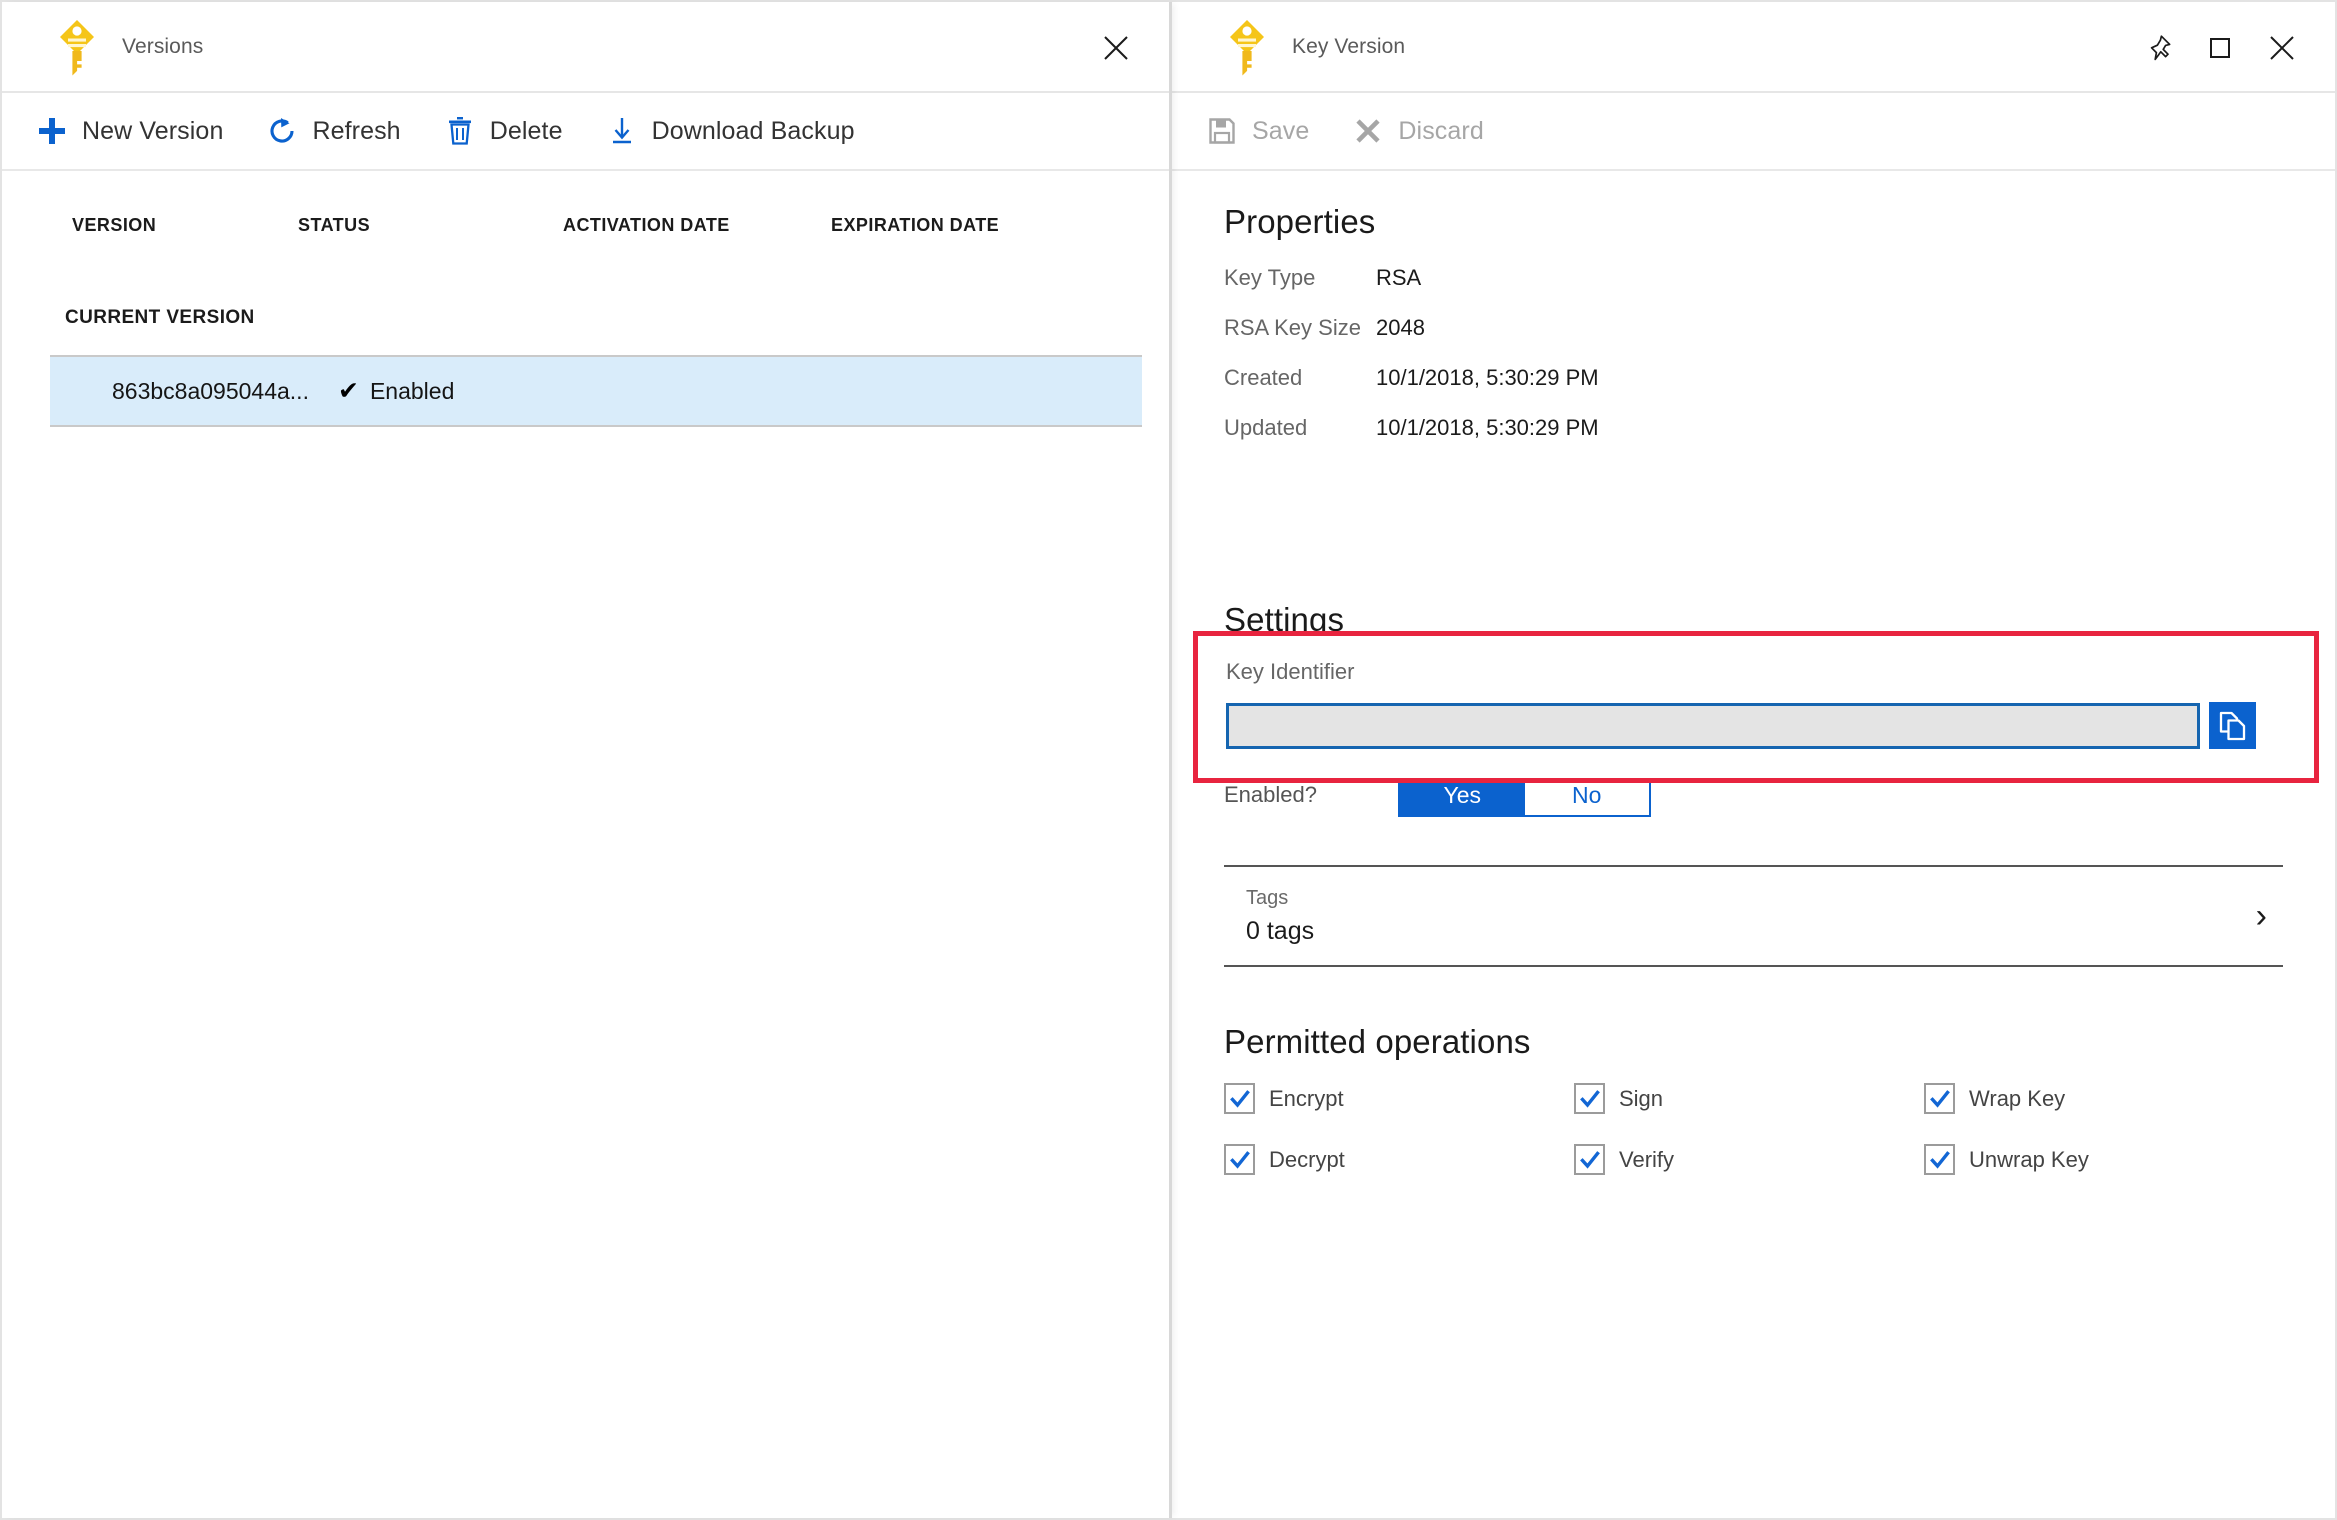 Image resolution: width=2337 pixels, height=1520 pixels. I want to click on operation-sign: Sign, so click(1749, 1098).